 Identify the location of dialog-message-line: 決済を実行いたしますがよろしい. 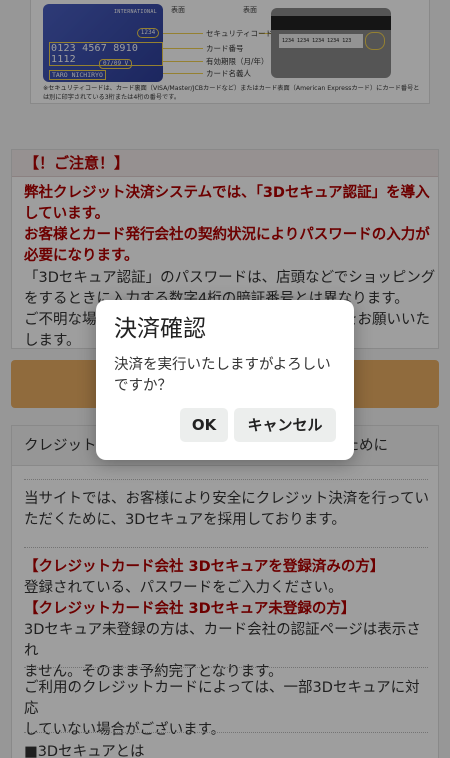
(222, 365).